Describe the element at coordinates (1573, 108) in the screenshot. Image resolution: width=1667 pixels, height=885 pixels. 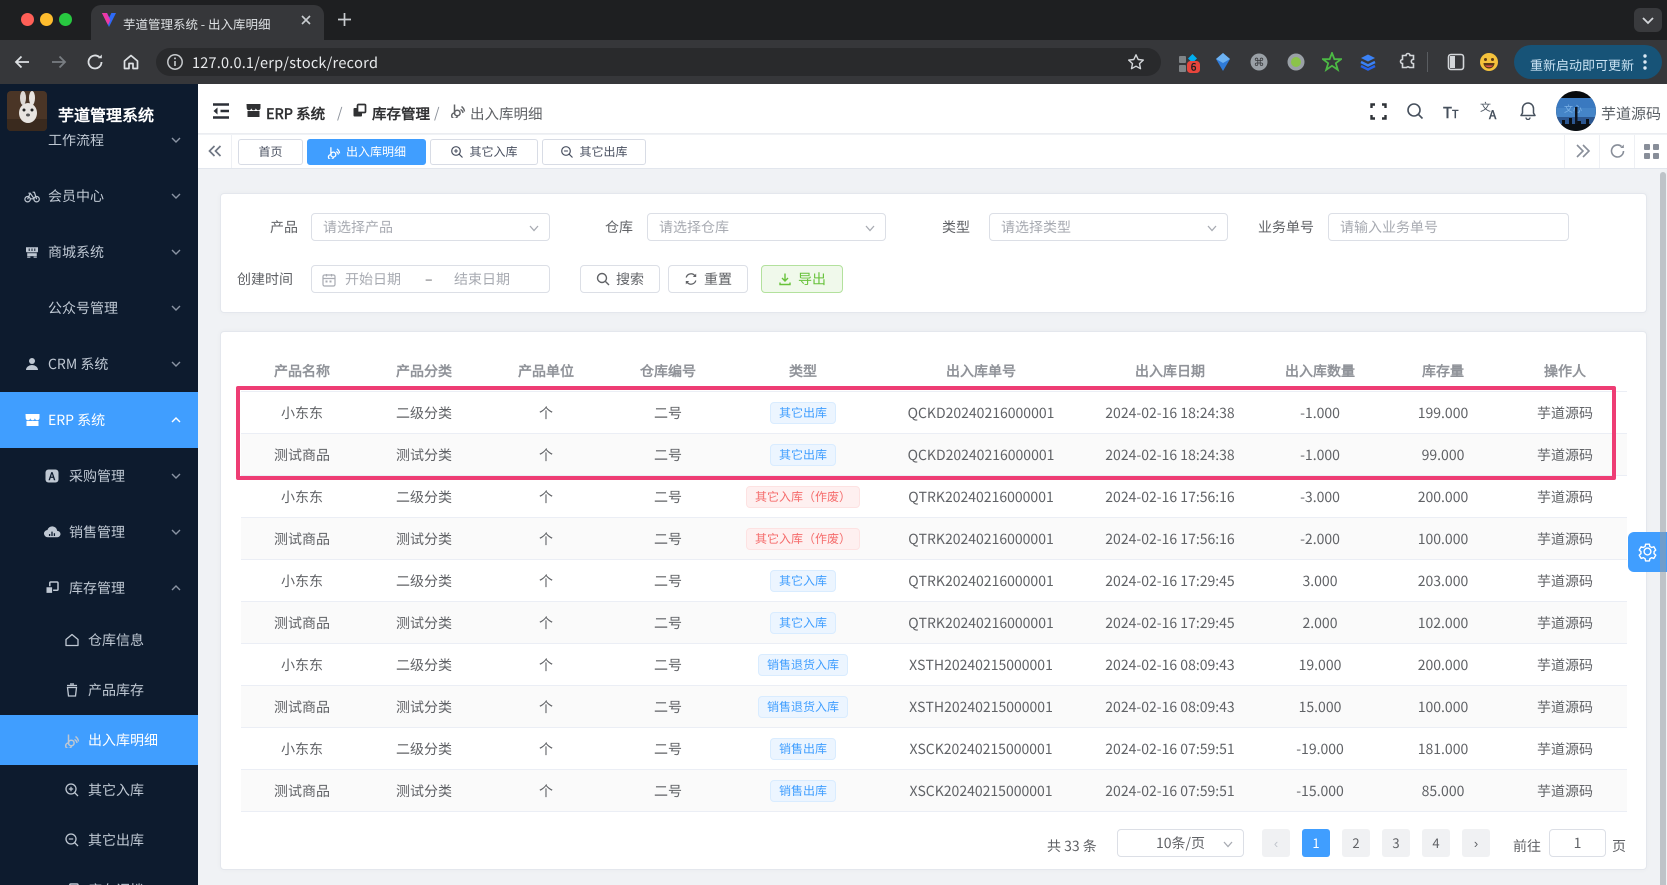
I see `svg-text: 文心` at that location.